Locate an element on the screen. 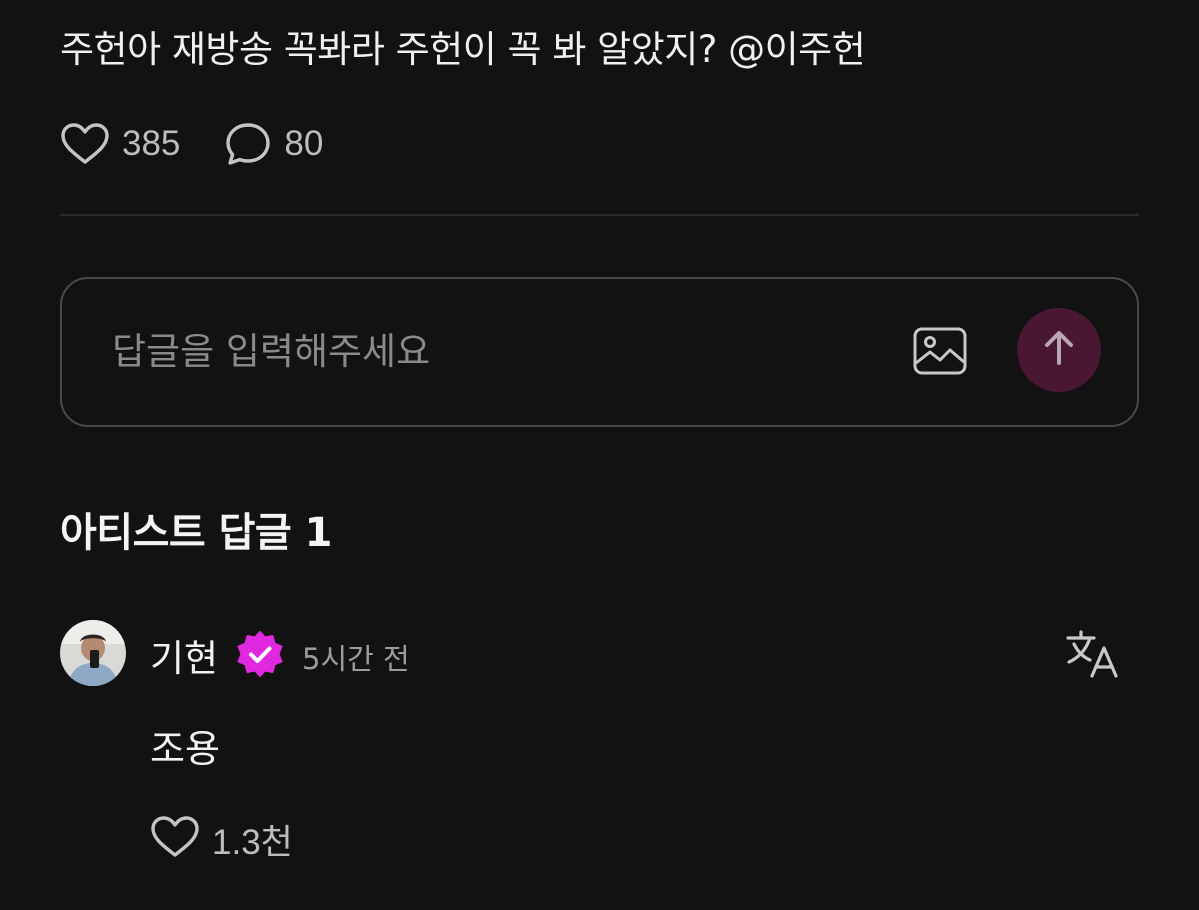 Image resolution: width=1199 pixels, height=910 pixels. comment-text: 조용 is located at coordinates (185, 749).